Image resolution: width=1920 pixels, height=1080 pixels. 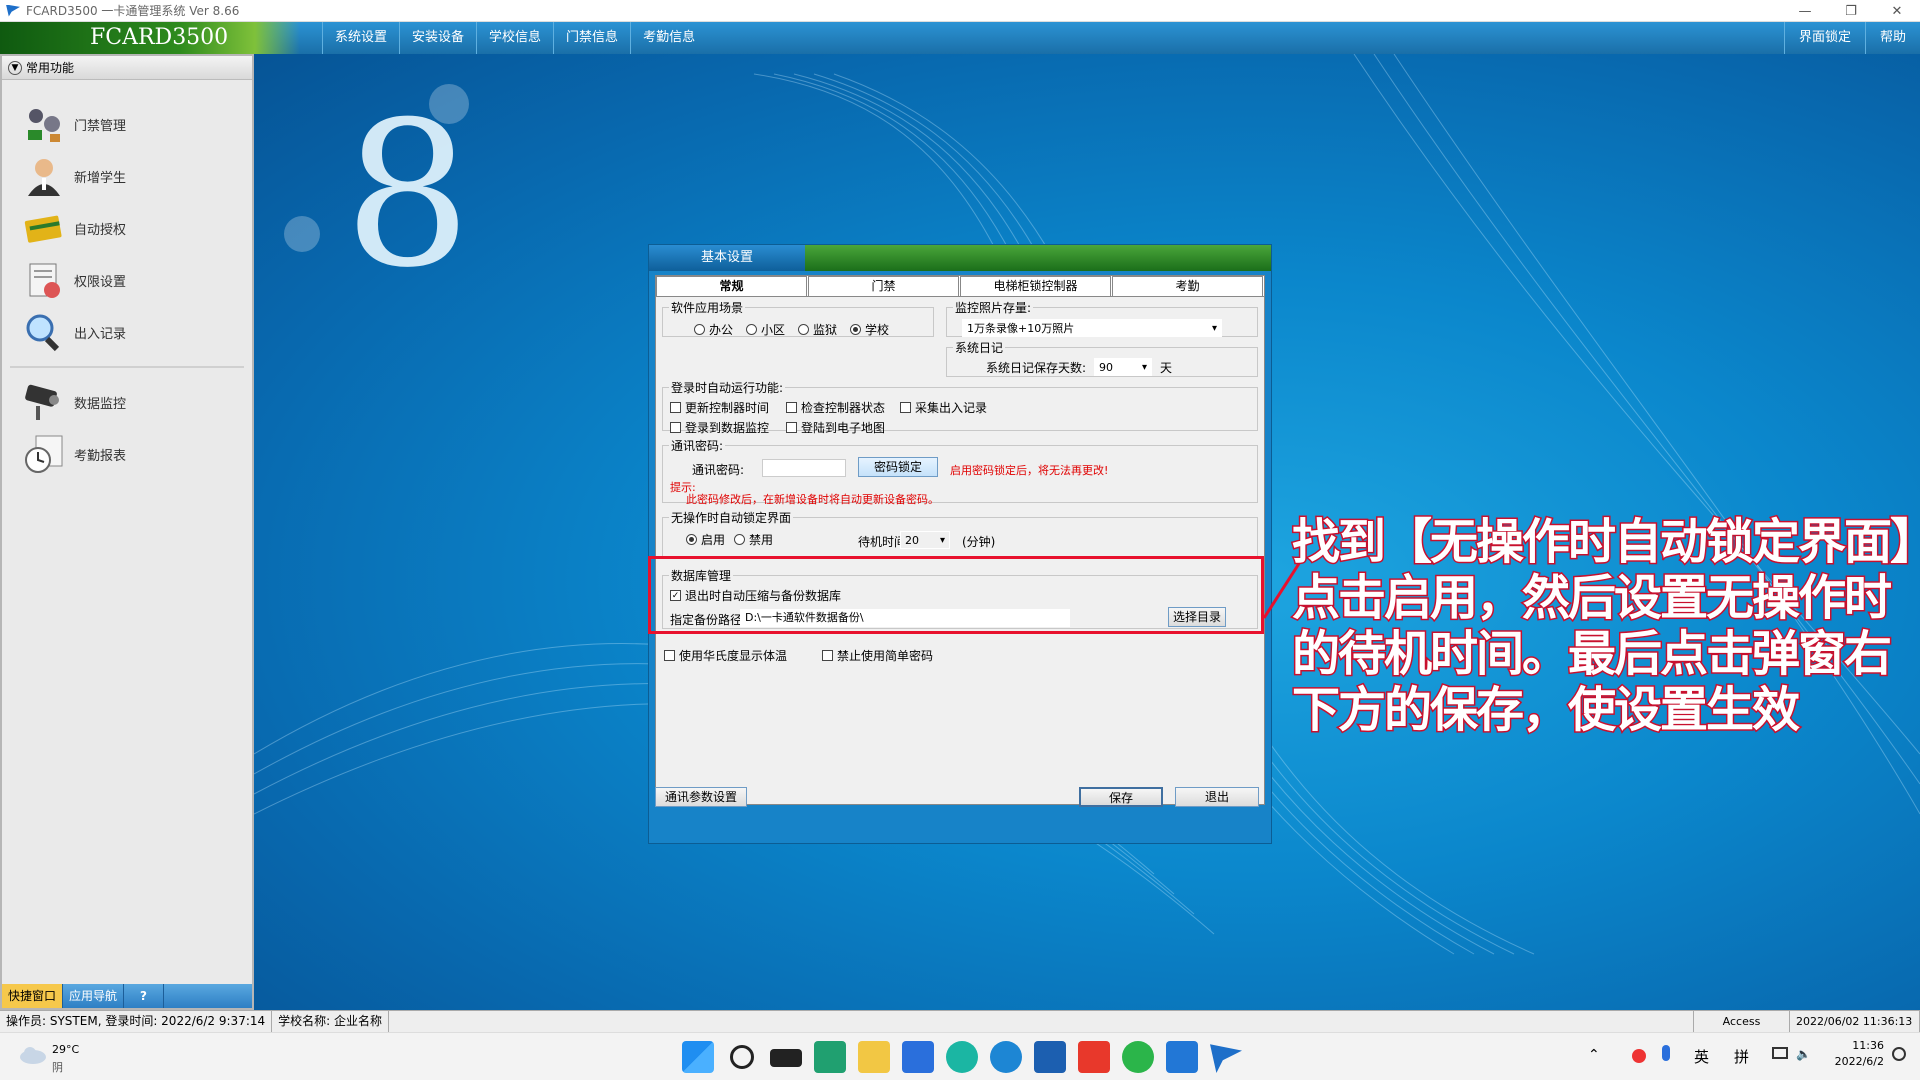 What do you see at coordinates (44, 125) in the screenshot?
I see `door-control-icon` at bounding box center [44, 125].